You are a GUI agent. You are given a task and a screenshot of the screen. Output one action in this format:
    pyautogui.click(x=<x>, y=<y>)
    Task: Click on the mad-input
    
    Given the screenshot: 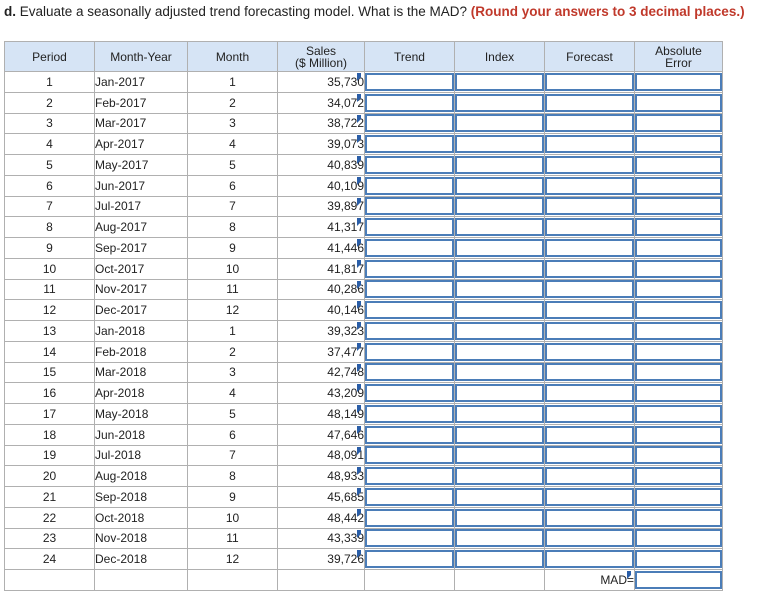 What is the action you would take?
    pyautogui.click(x=678, y=579)
    